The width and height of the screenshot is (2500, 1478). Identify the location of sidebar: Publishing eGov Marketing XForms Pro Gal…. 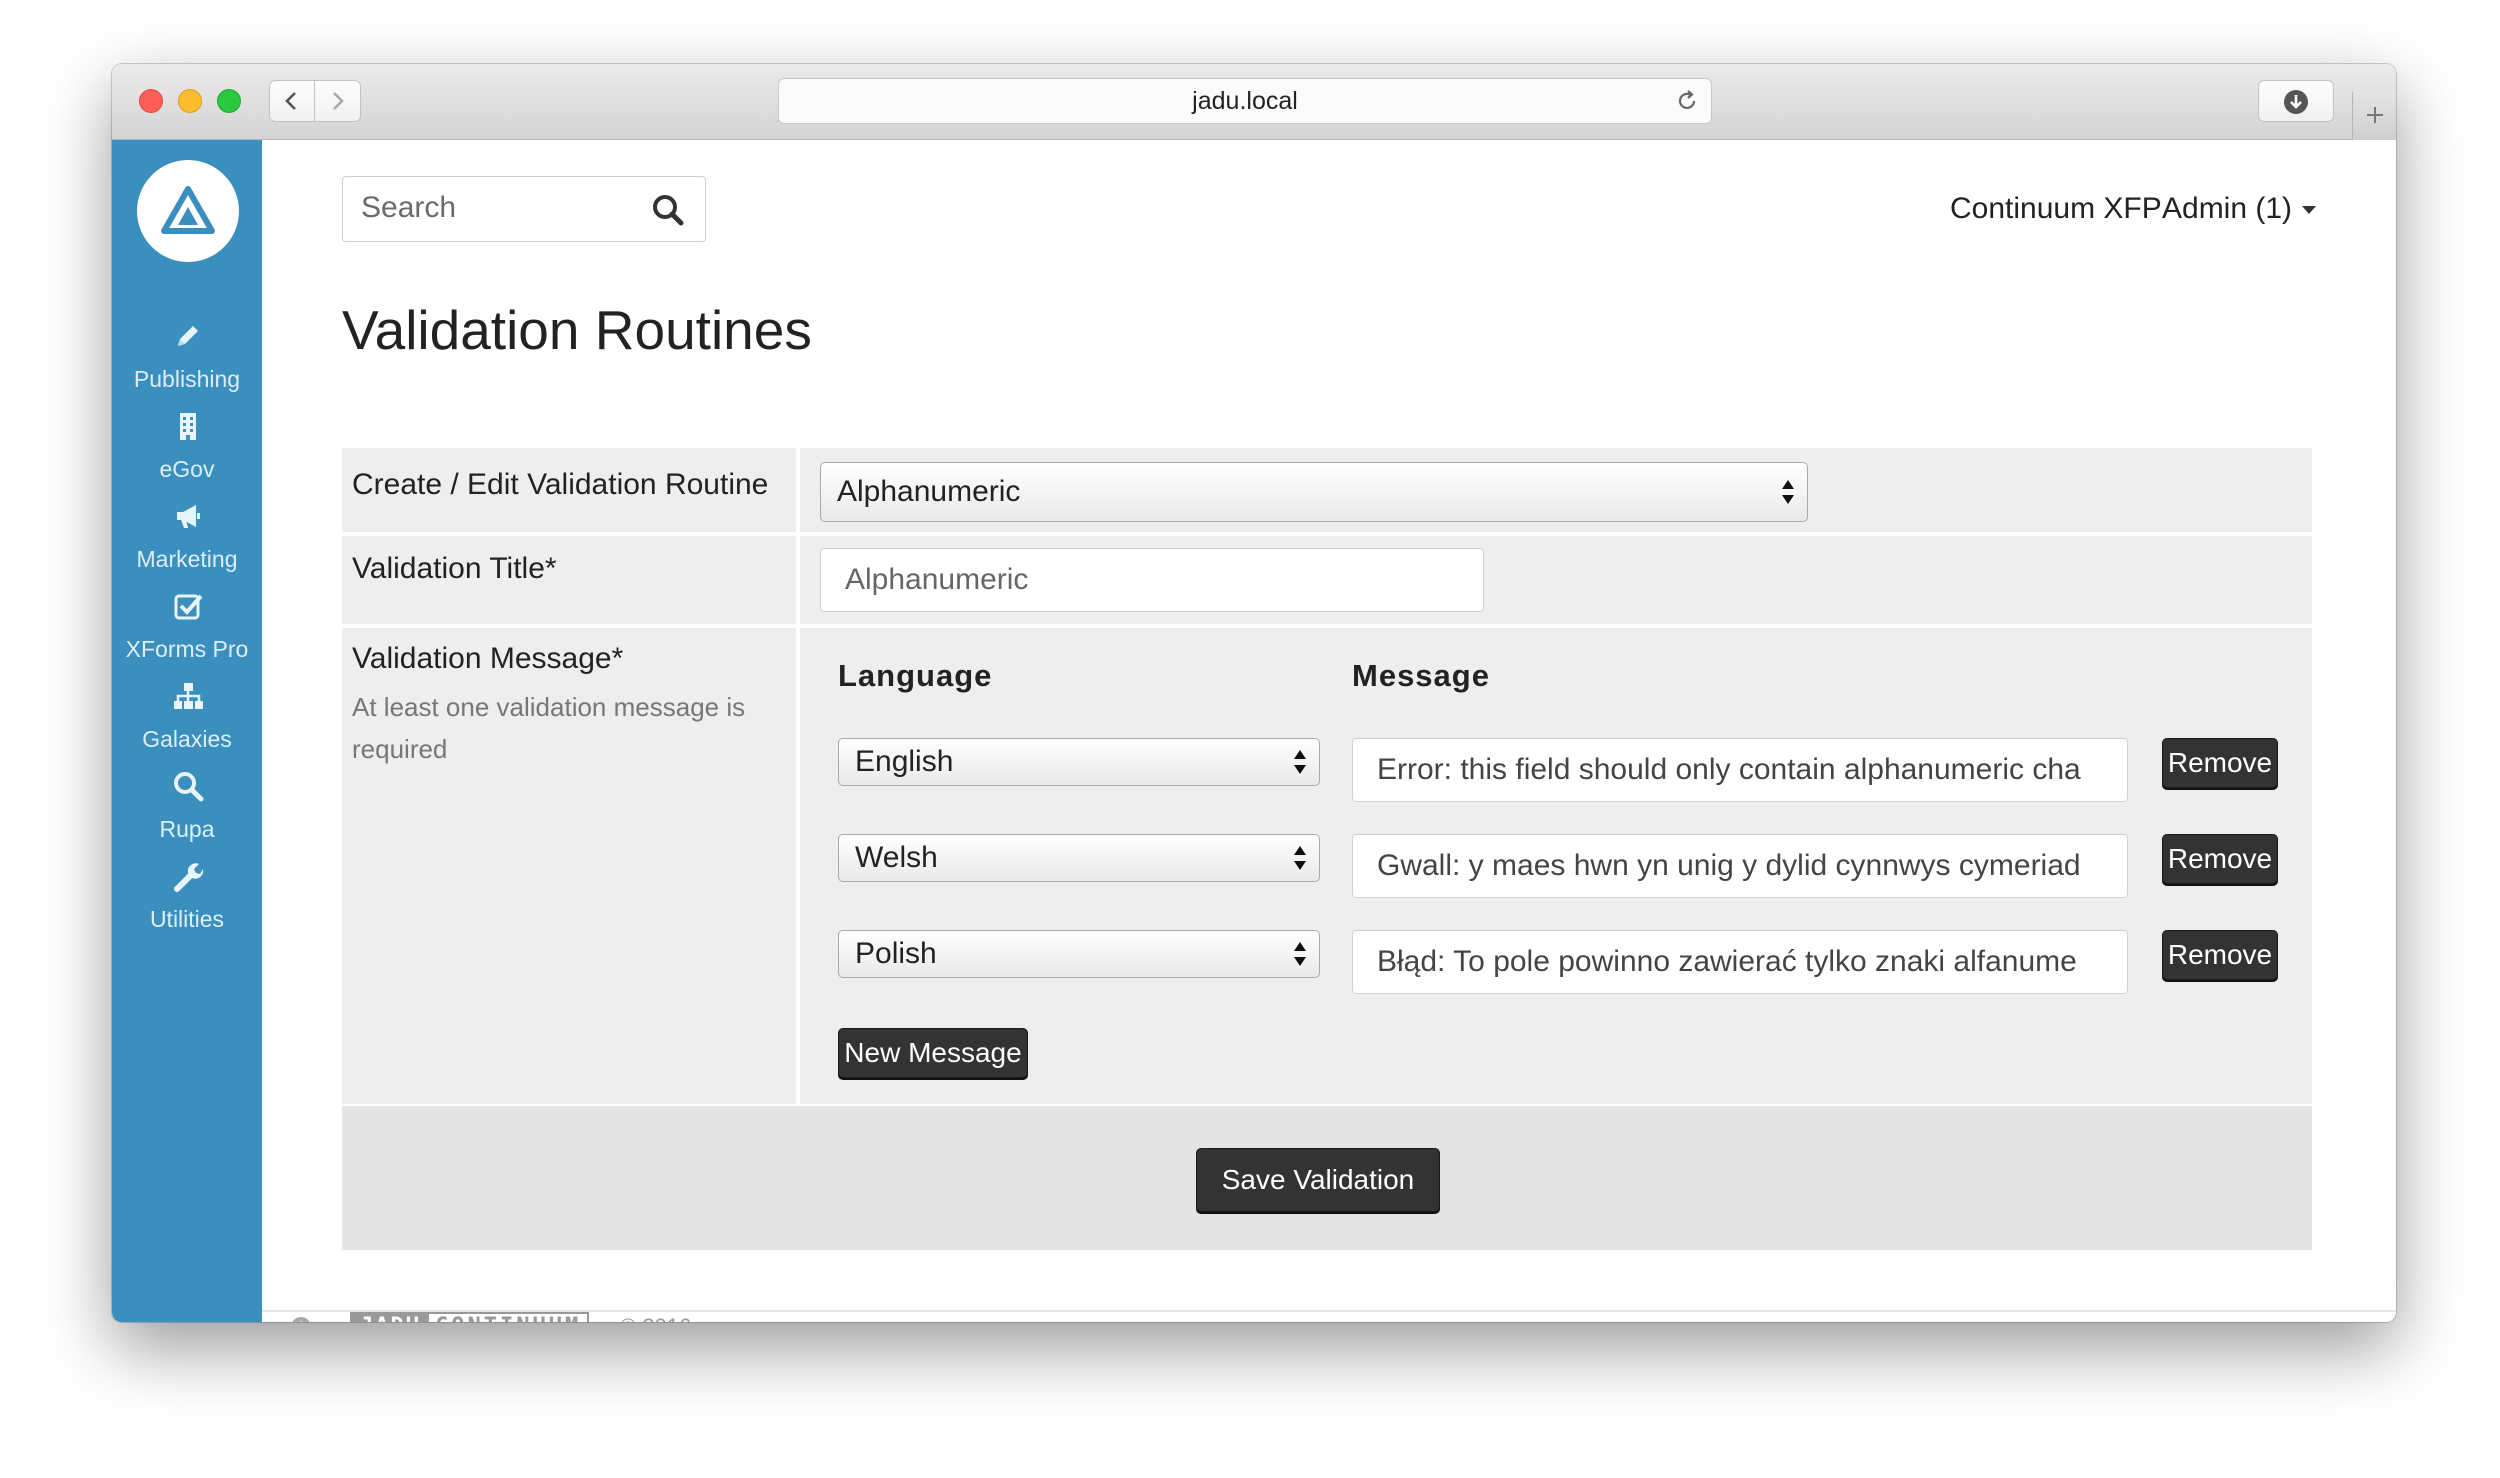
(187, 731).